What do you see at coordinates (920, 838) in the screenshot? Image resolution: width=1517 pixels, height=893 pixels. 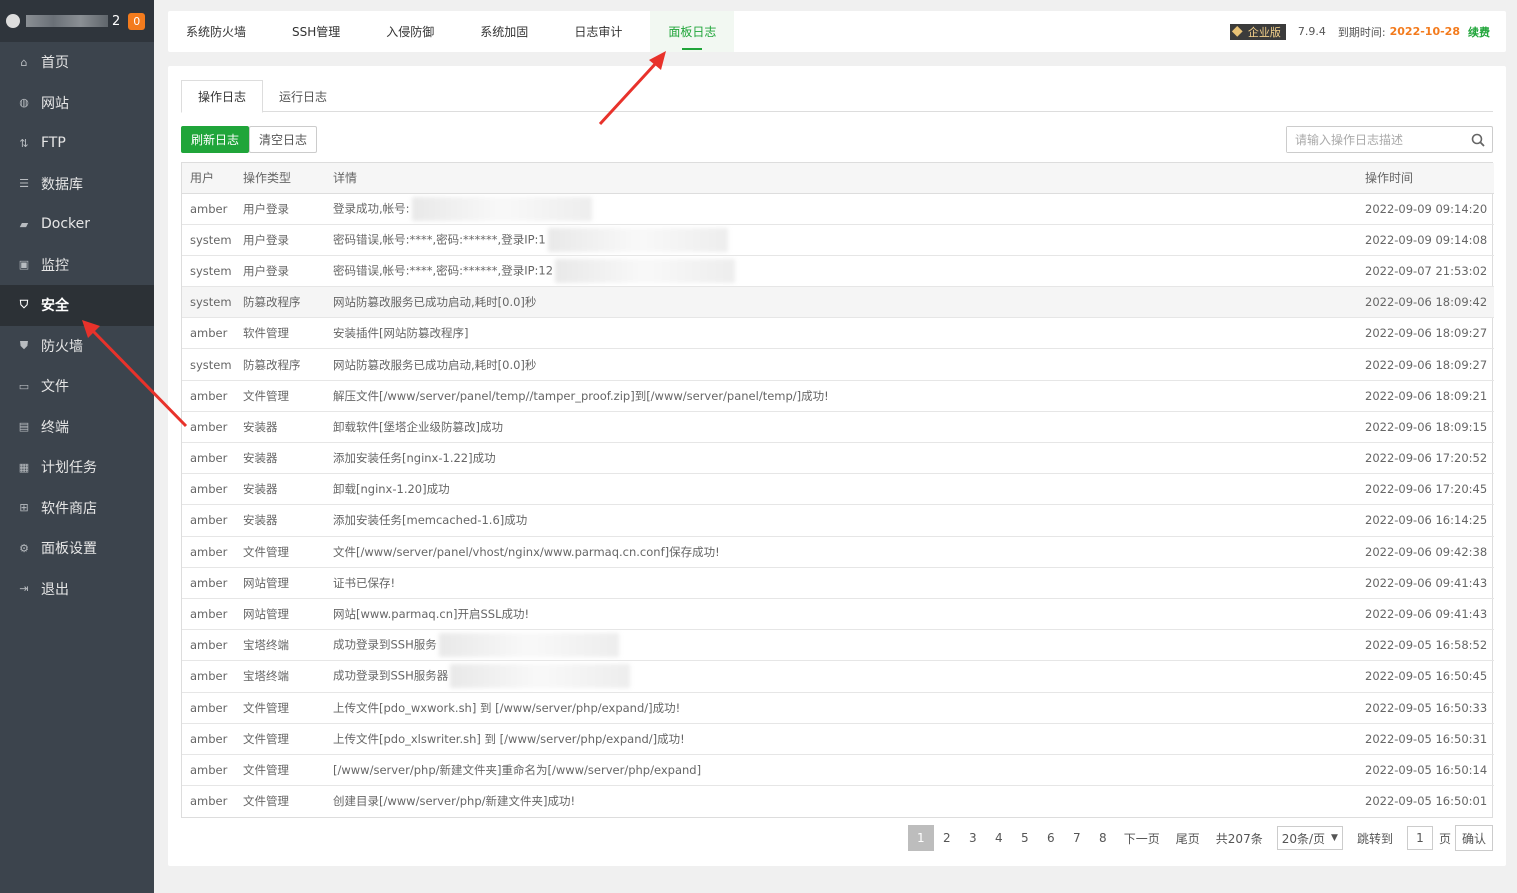 I see `page-1-button: 1` at bounding box center [920, 838].